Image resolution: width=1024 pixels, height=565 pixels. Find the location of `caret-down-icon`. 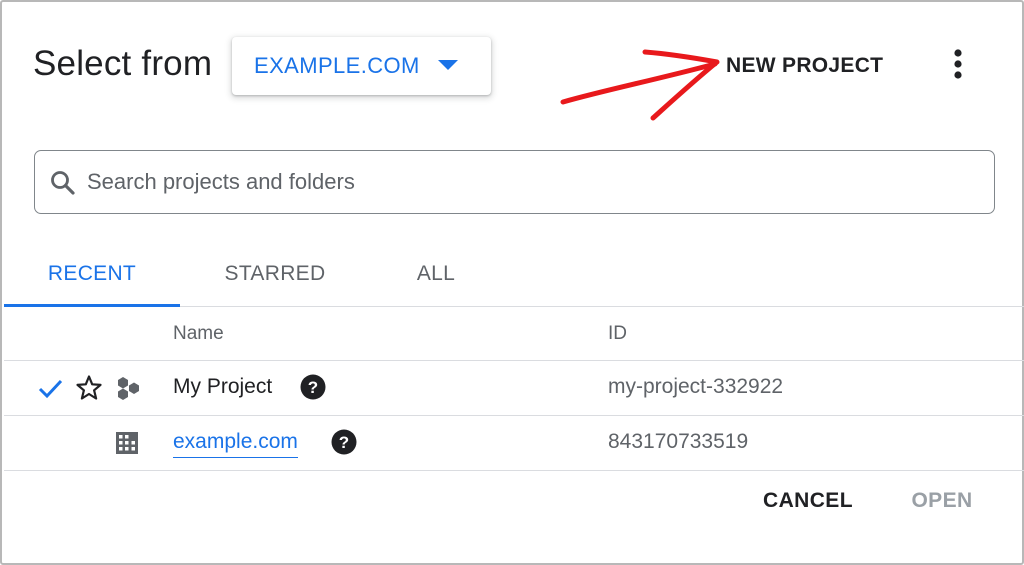

caret-down-icon is located at coordinates (448, 65).